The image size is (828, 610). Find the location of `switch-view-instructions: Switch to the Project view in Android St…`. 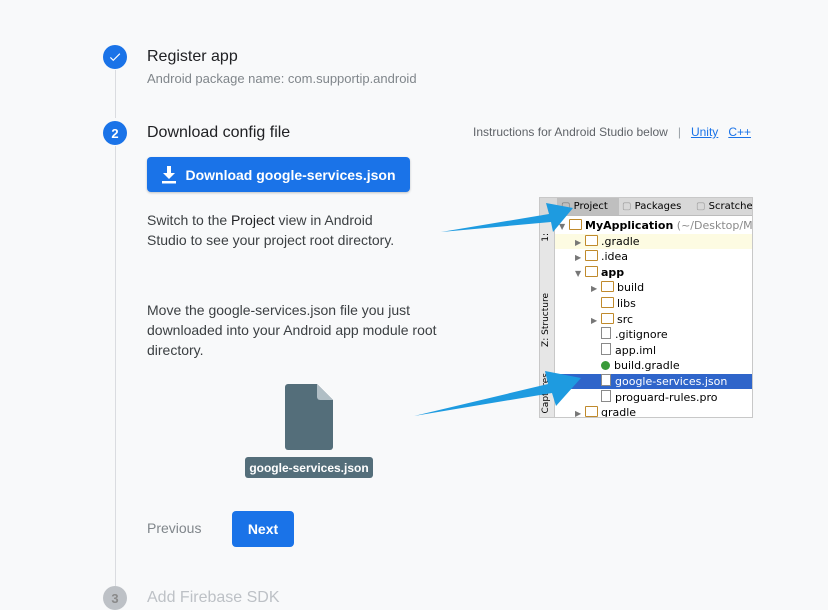

switch-view-instructions: Switch to the Project view in Android St… is located at coordinates (277, 230).